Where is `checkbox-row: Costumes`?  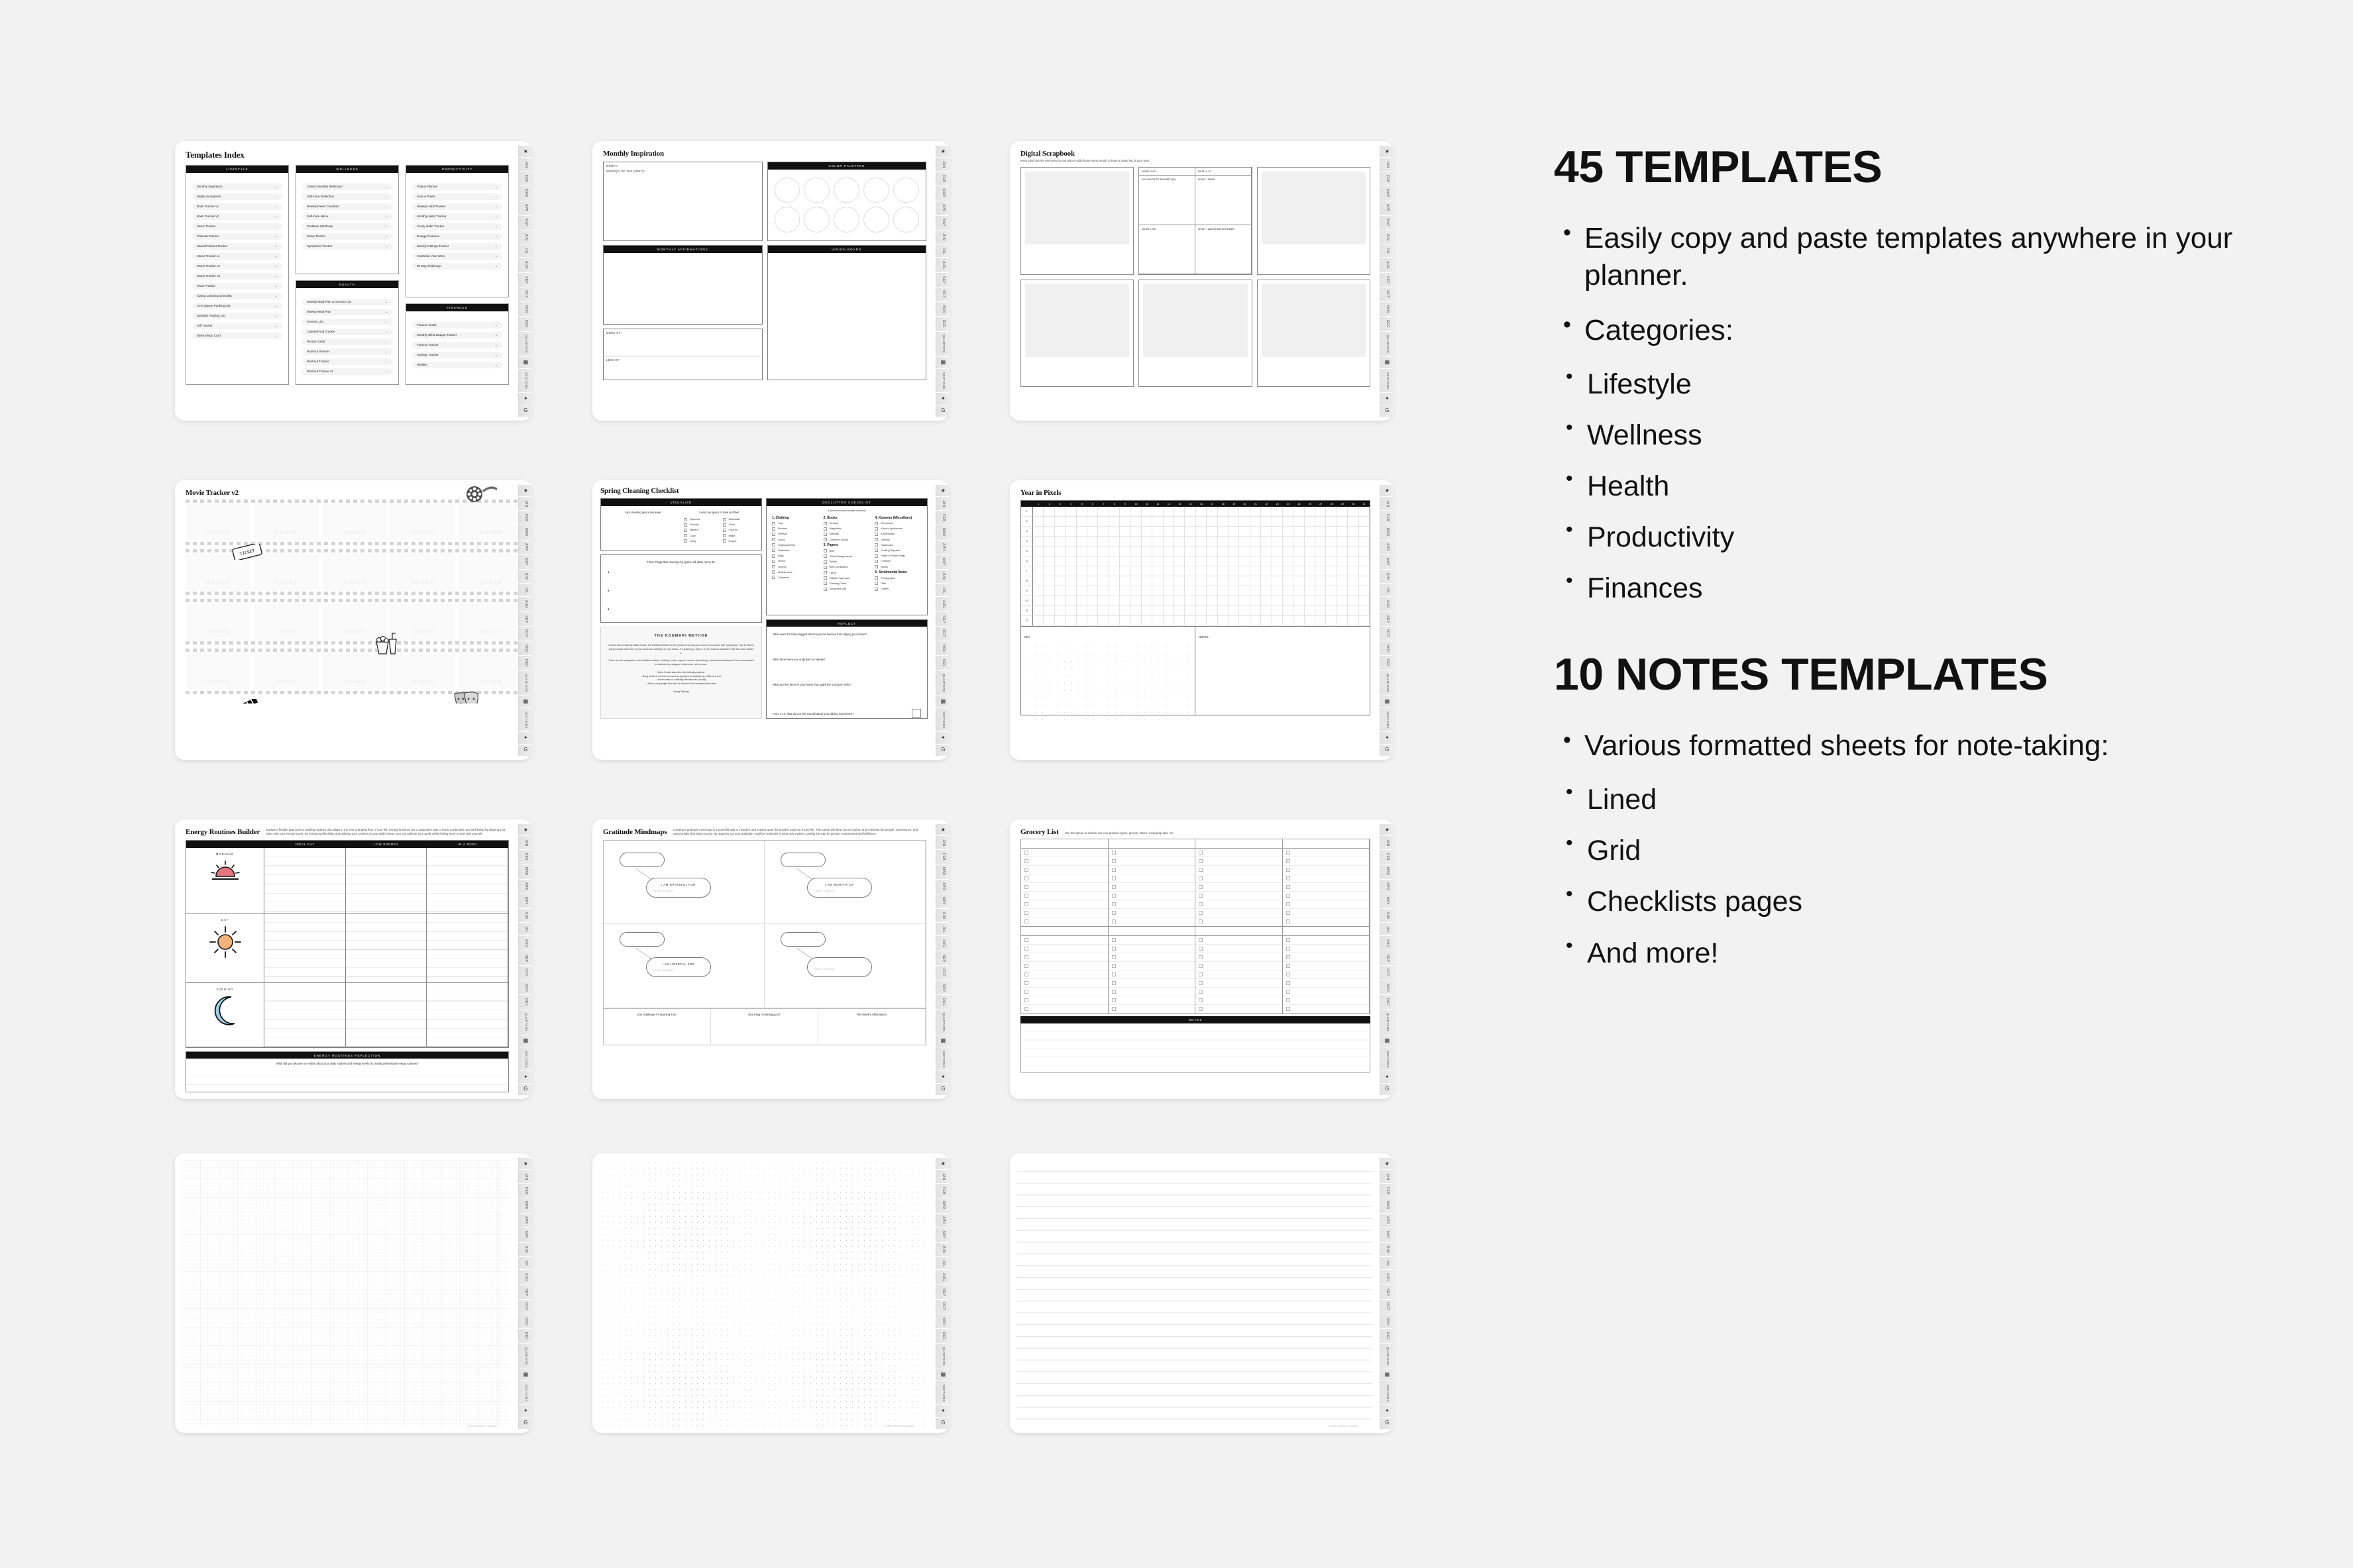
checkbox-row: Costumes is located at coordinates (795, 578).